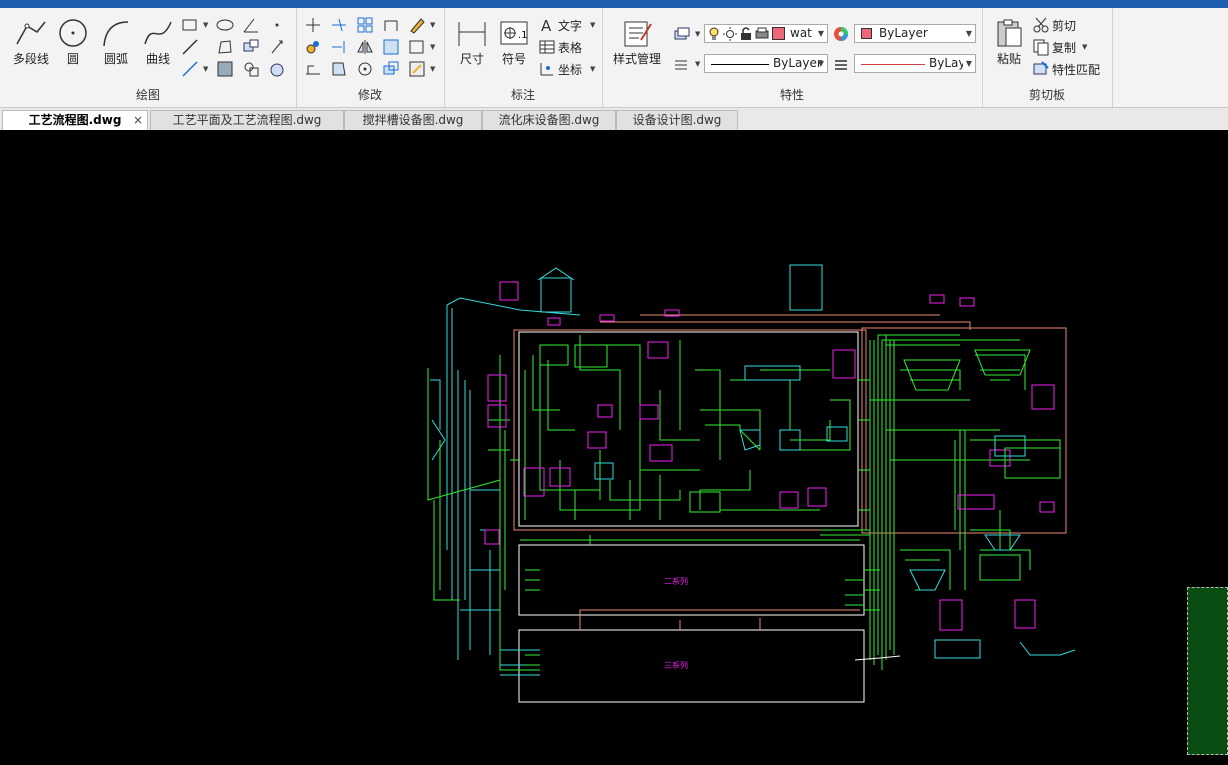 The height and width of the screenshot is (765, 1228). I want to click on copy-label: 复制, so click(1064, 47).